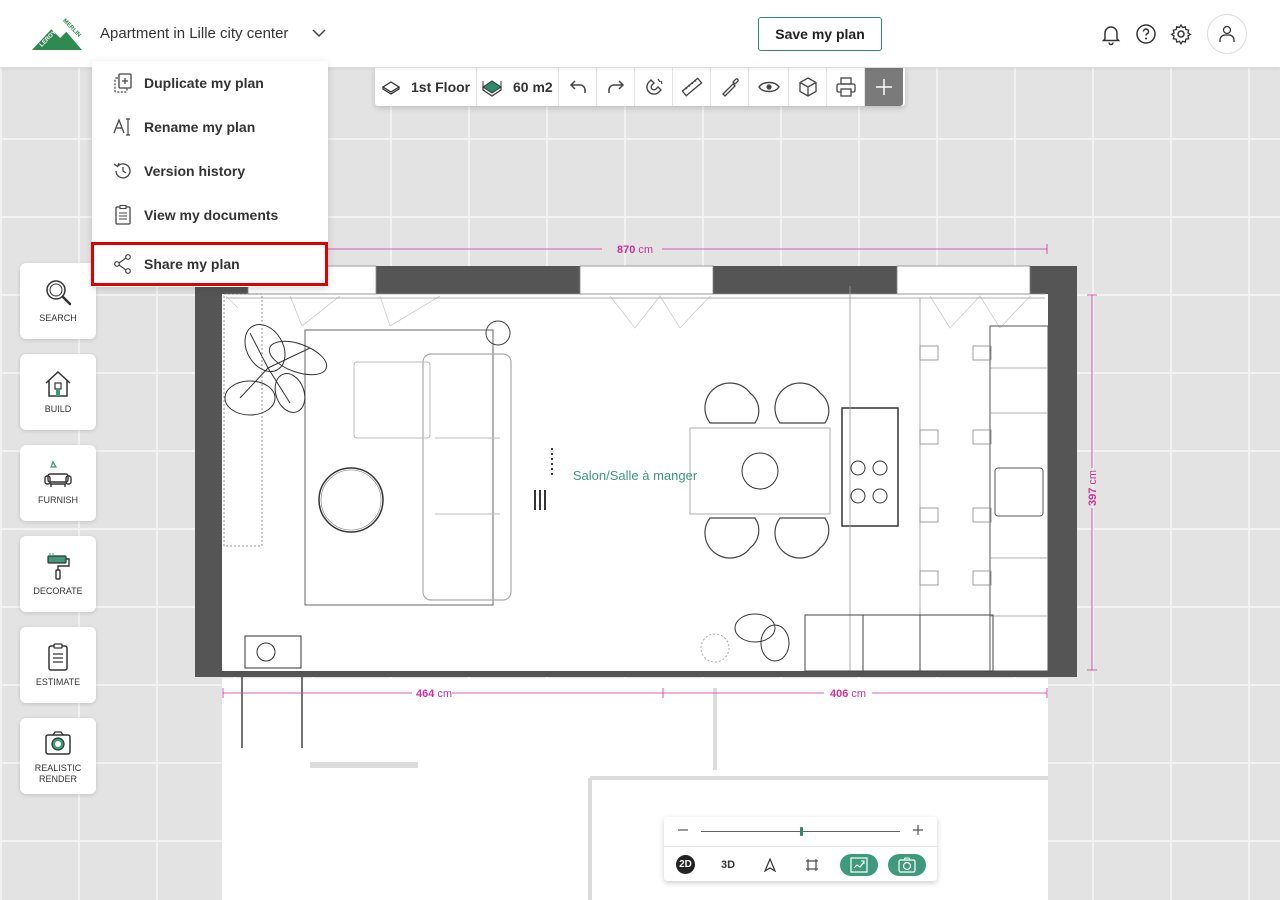 This screenshot has width=1280, height=900. I want to click on menu-item-label: View my documents, so click(211, 215).